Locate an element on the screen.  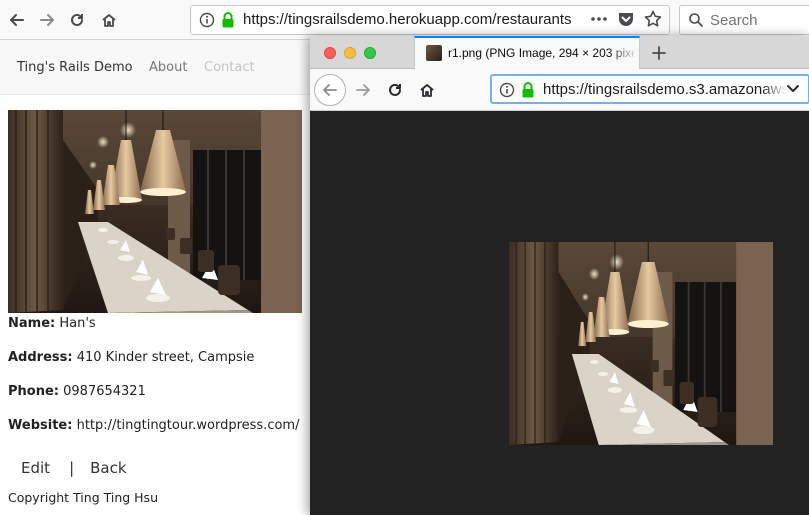
search-icon is located at coordinates (696, 20).